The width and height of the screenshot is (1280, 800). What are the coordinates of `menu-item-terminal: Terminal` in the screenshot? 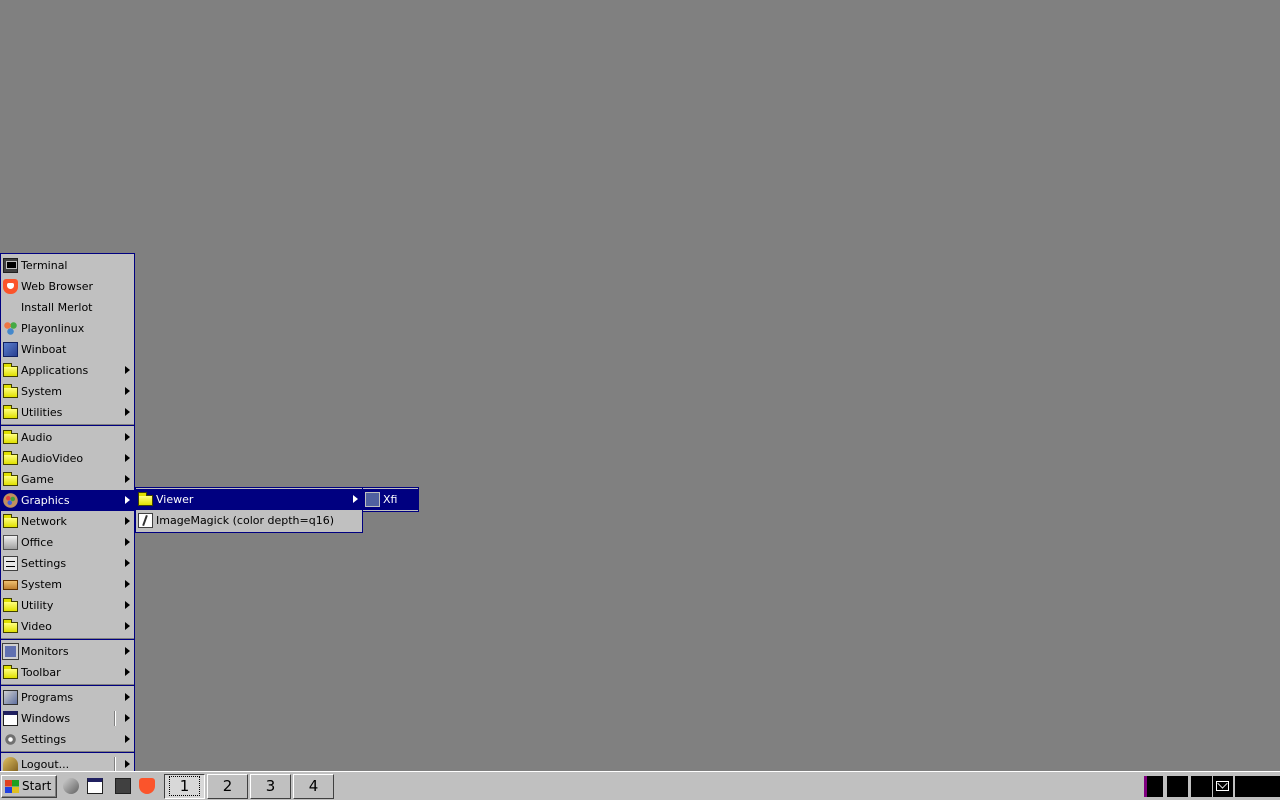 It's located at (67, 265).